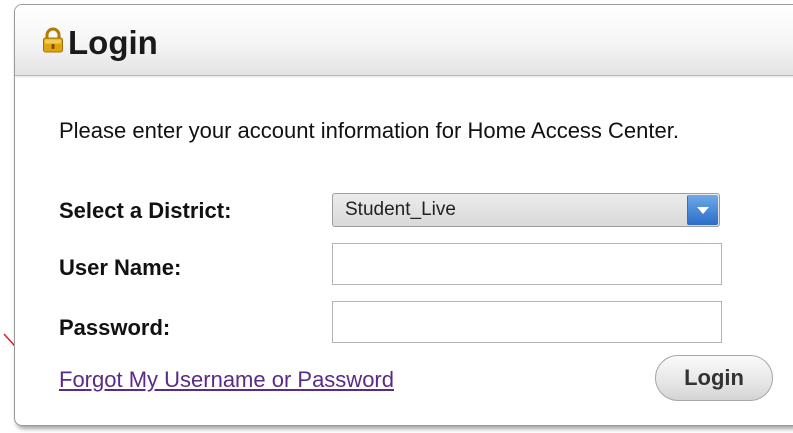 The width and height of the screenshot is (793, 433). I want to click on username-input, so click(527, 264).